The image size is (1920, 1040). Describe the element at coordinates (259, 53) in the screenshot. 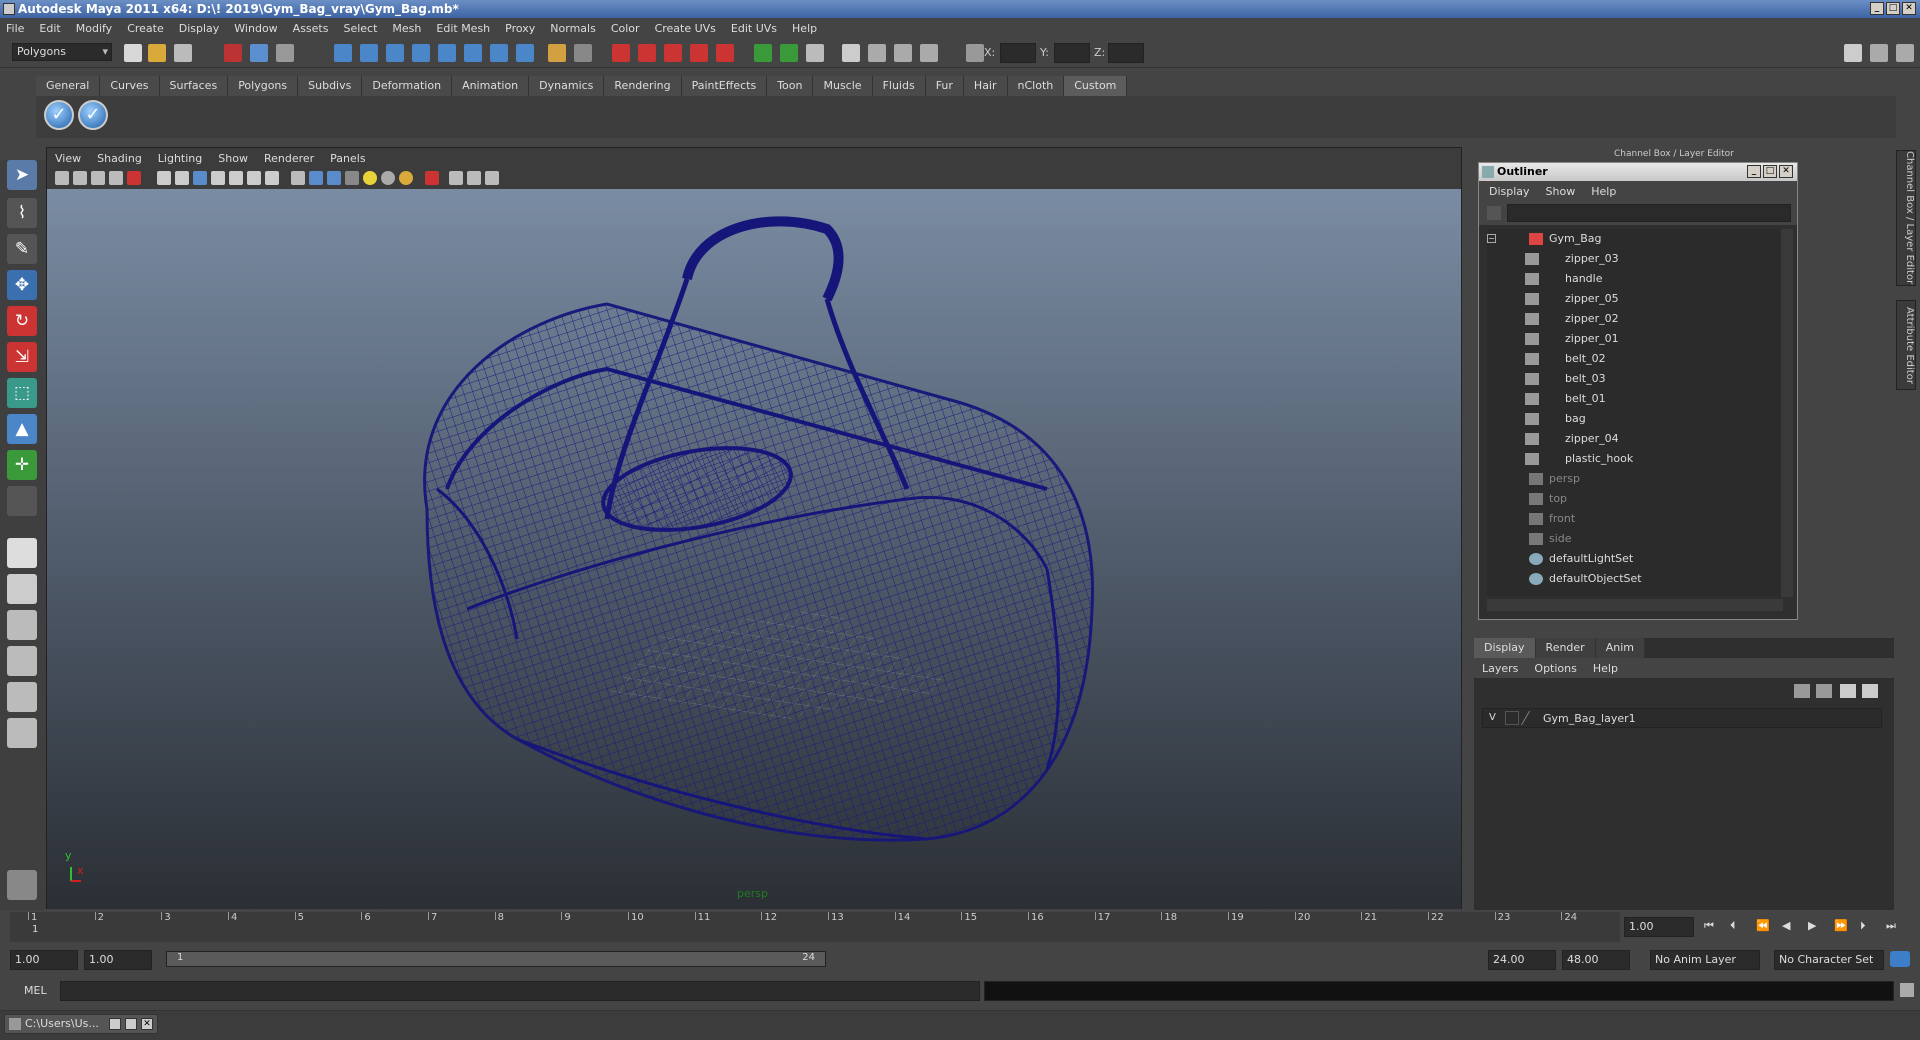

I see `select-object-icon` at that location.